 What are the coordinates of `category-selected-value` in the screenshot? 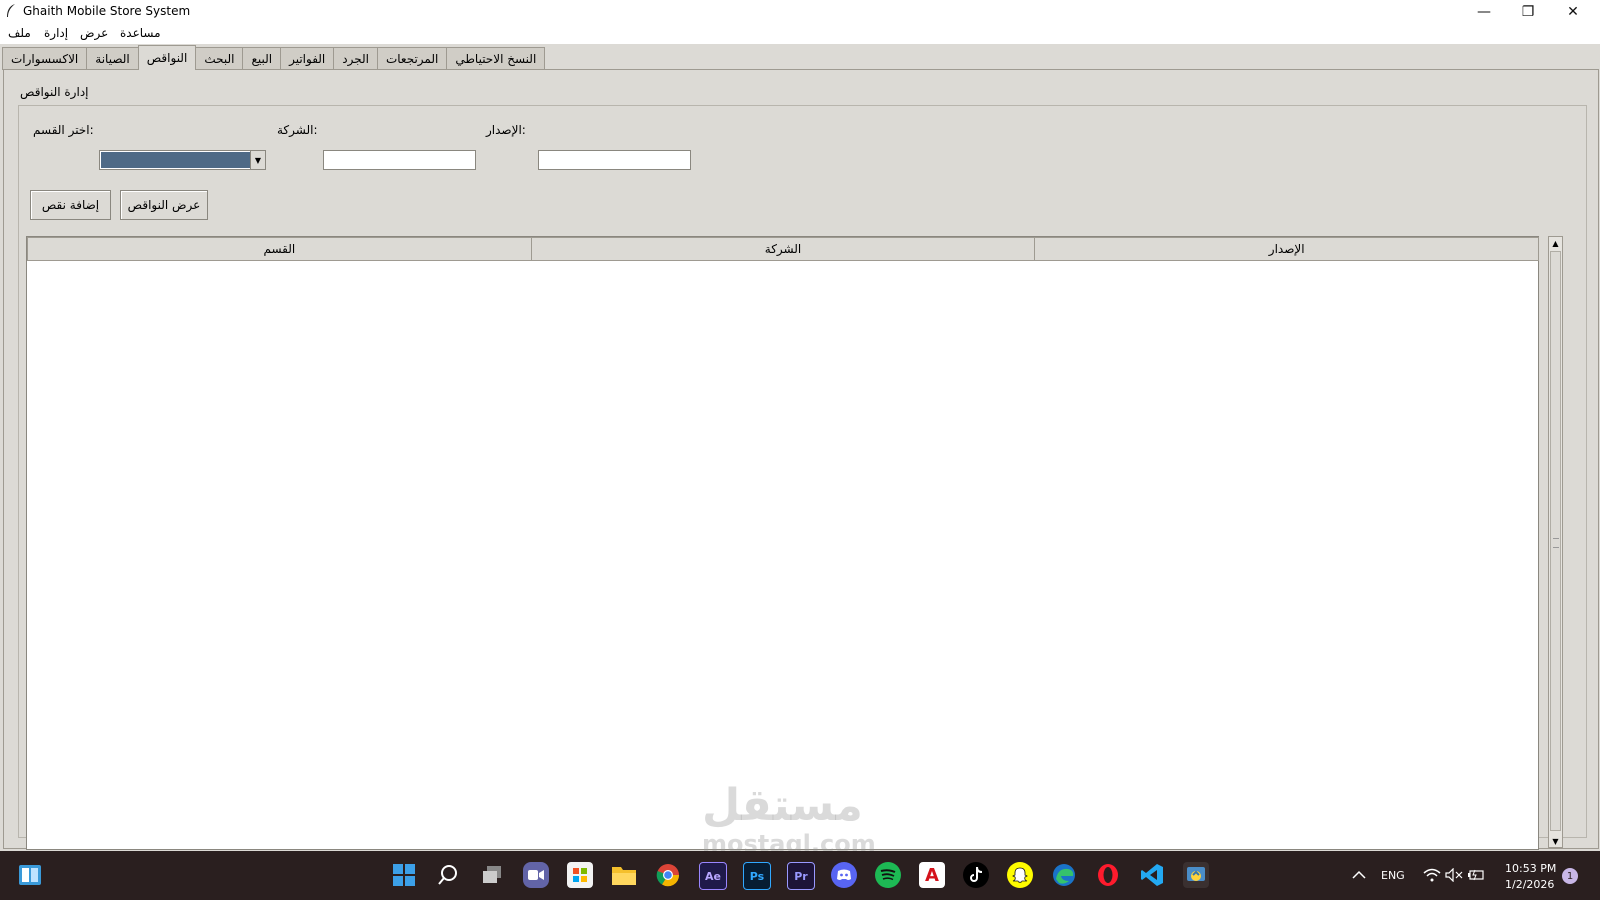 It's located at (176, 160).